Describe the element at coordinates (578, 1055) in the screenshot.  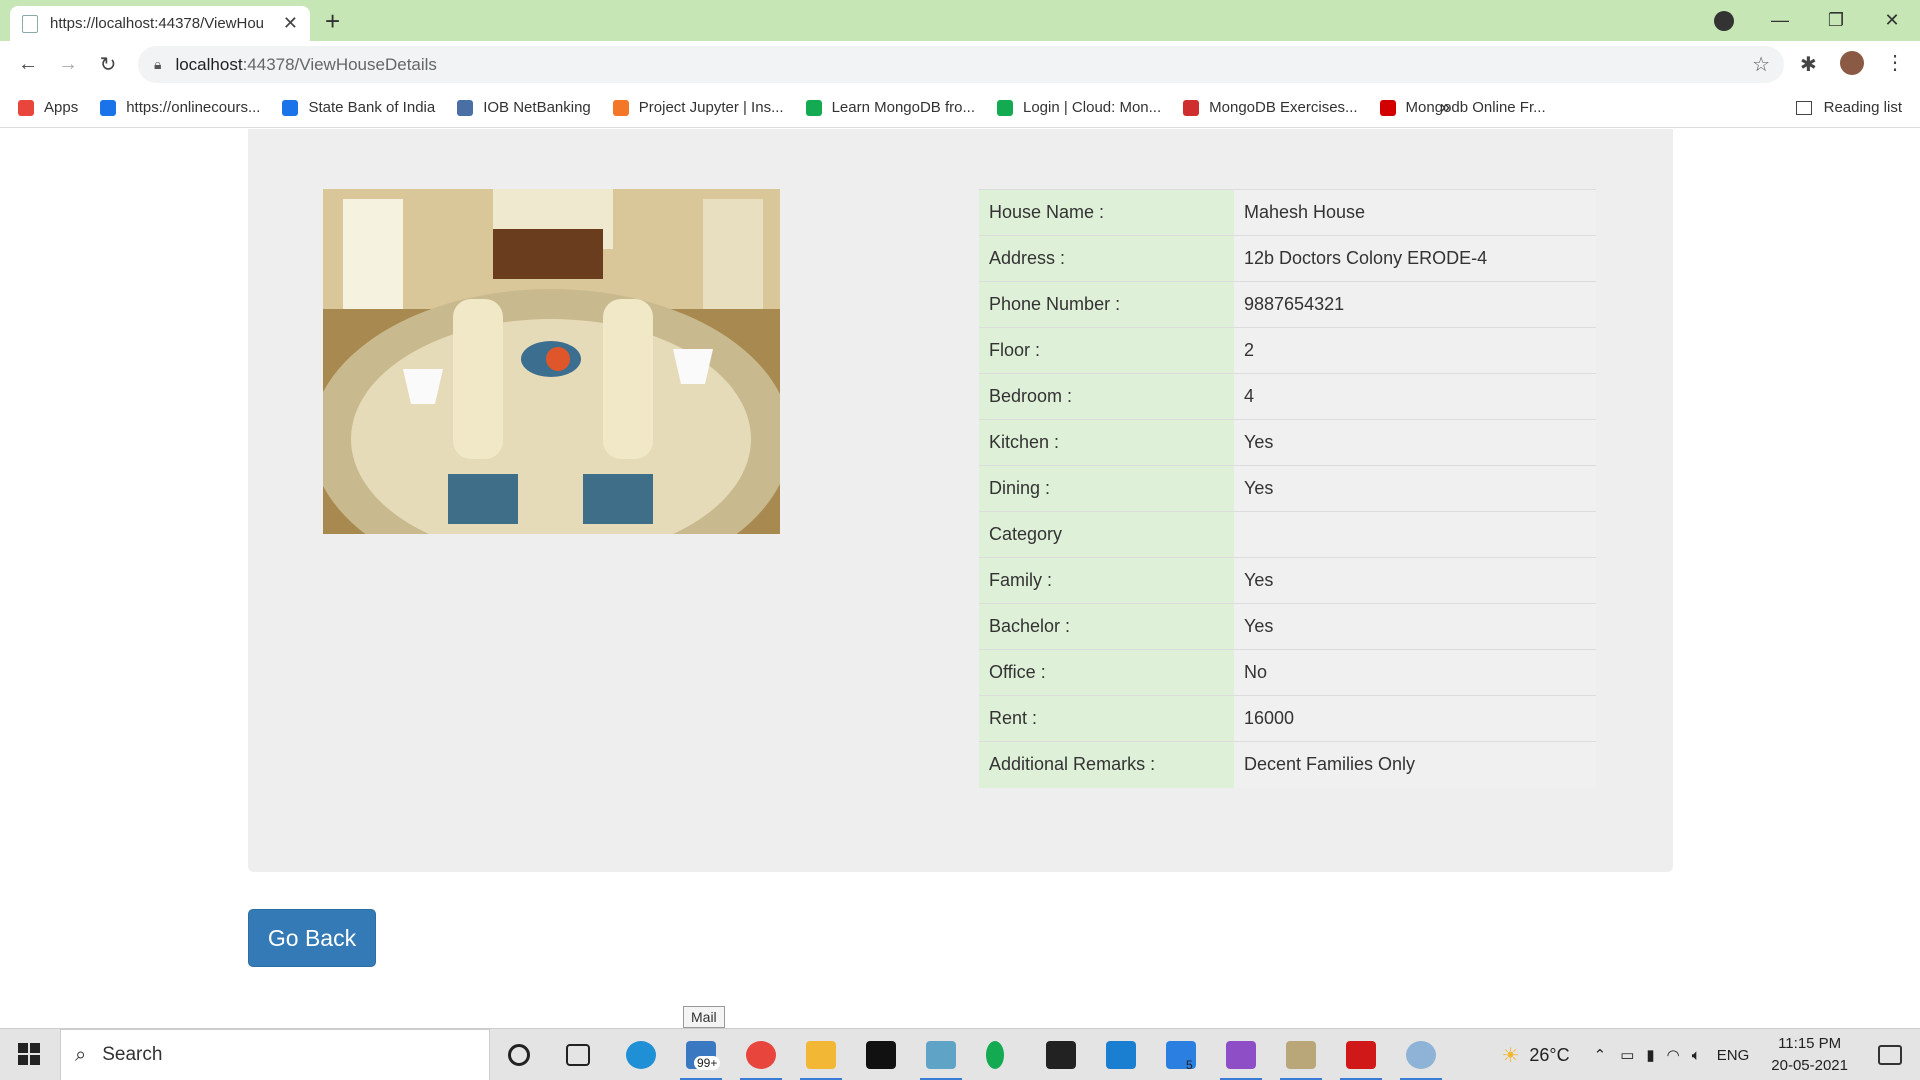
I see `task-view-icon` at that location.